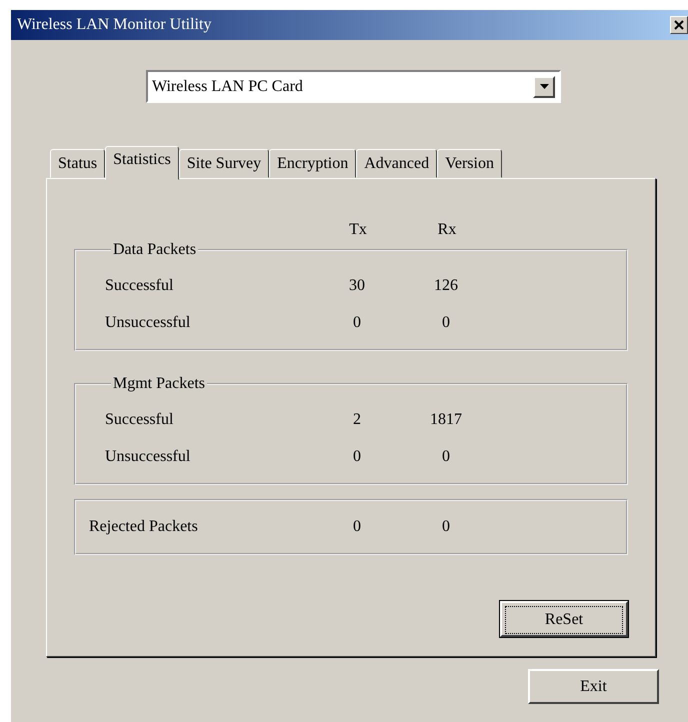 This screenshot has height=722, width=688. Describe the element at coordinates (159, 384) in the screenshot. I see `group-title: Mgmt Packets` at that location.